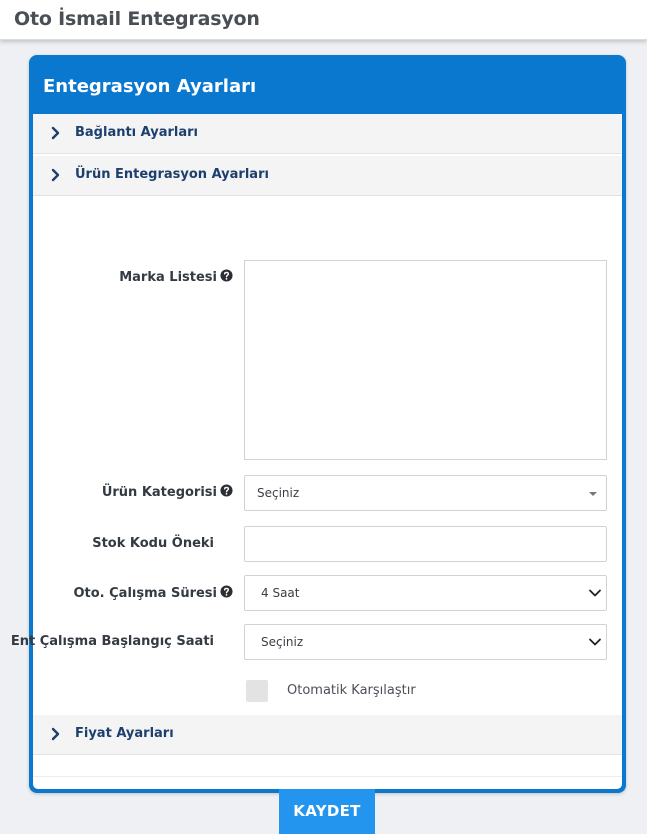  What do you see at coordinates (593, 494) in the screenshot?
I see `caret-down-icon` at bounding box center [593, 494].